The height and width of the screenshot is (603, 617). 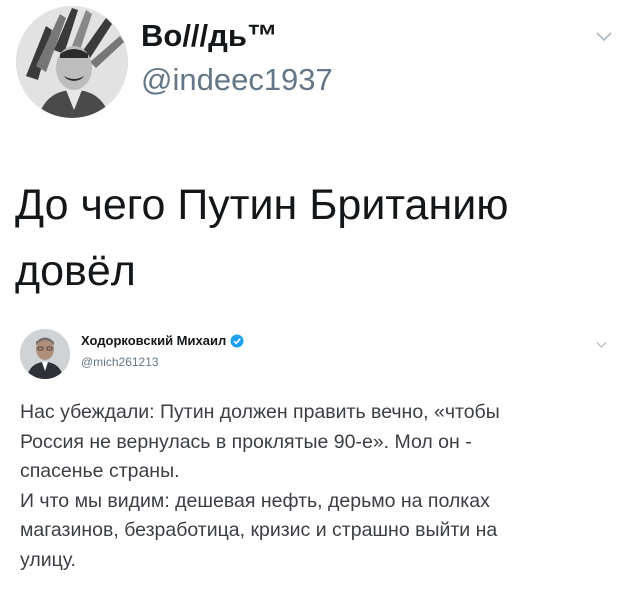 I want to click on quoted-author-name: Ходорковский Михаил, so click(x=153, y=340).